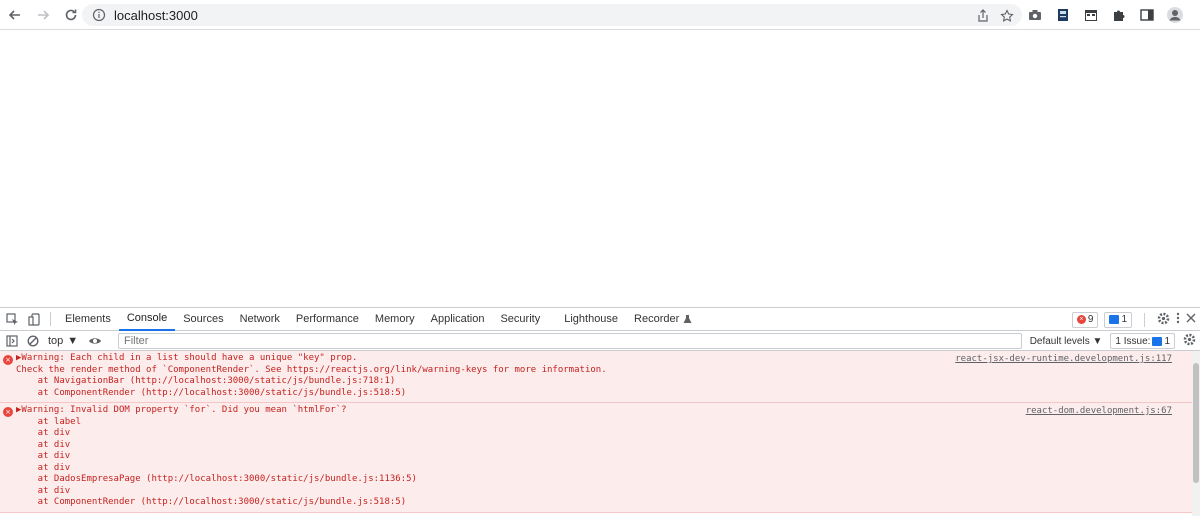  What do you see at coordinates (12, 341) in the screenshot?
I see `show-sidebar-icon` at bounding box center [12, 341].